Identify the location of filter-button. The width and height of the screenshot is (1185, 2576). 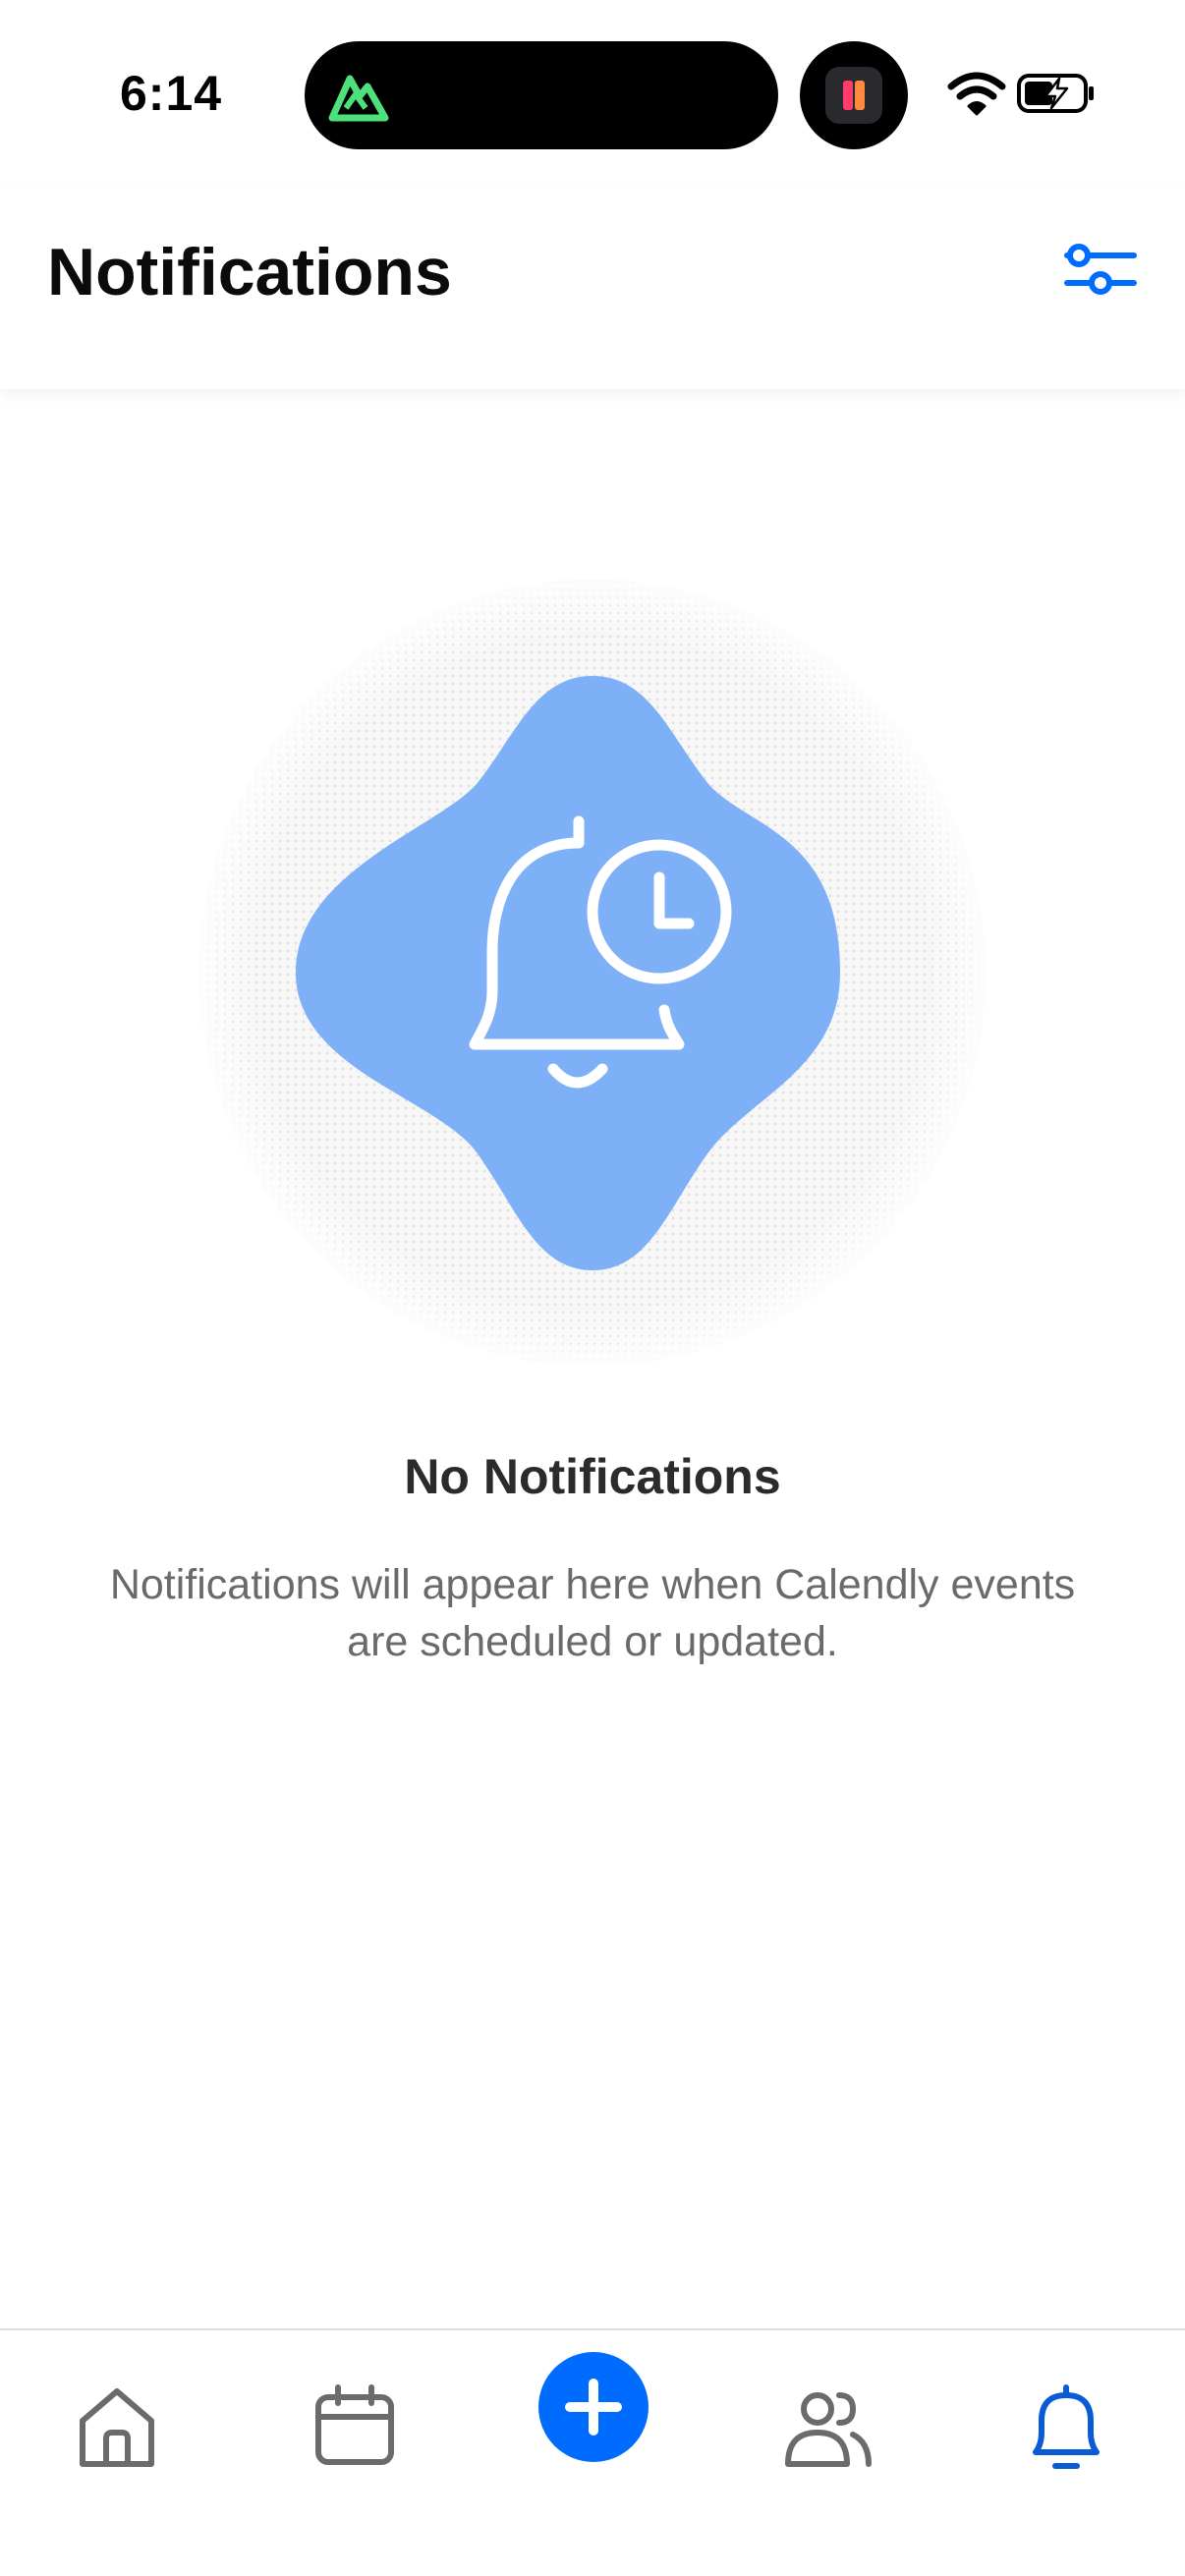
(1100, 271).